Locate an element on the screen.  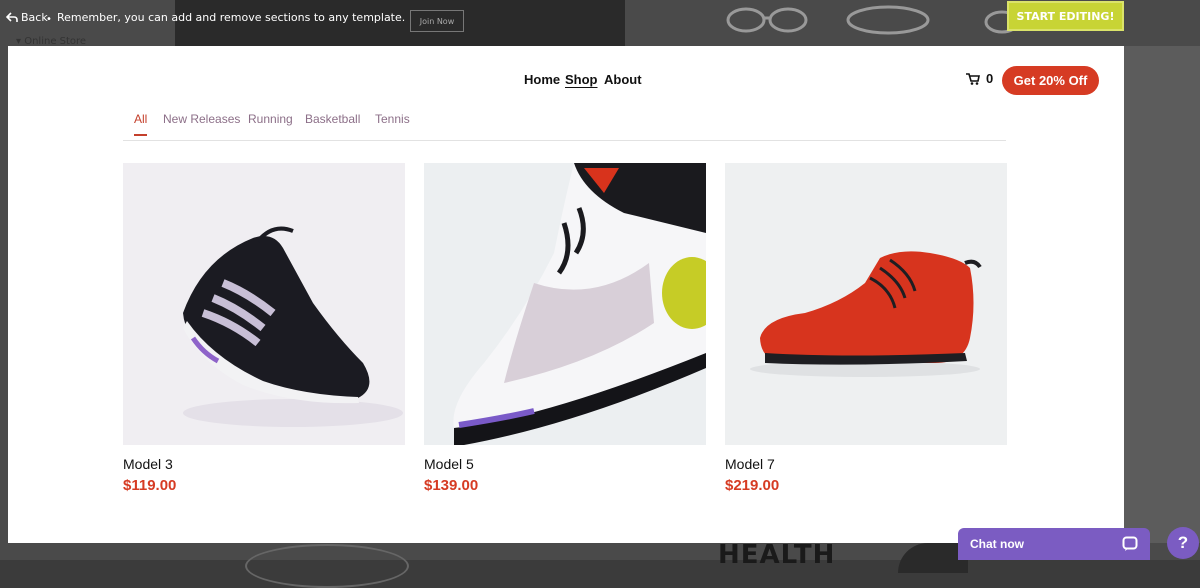
product-image-white-runner is located at coordinates (565, 304).